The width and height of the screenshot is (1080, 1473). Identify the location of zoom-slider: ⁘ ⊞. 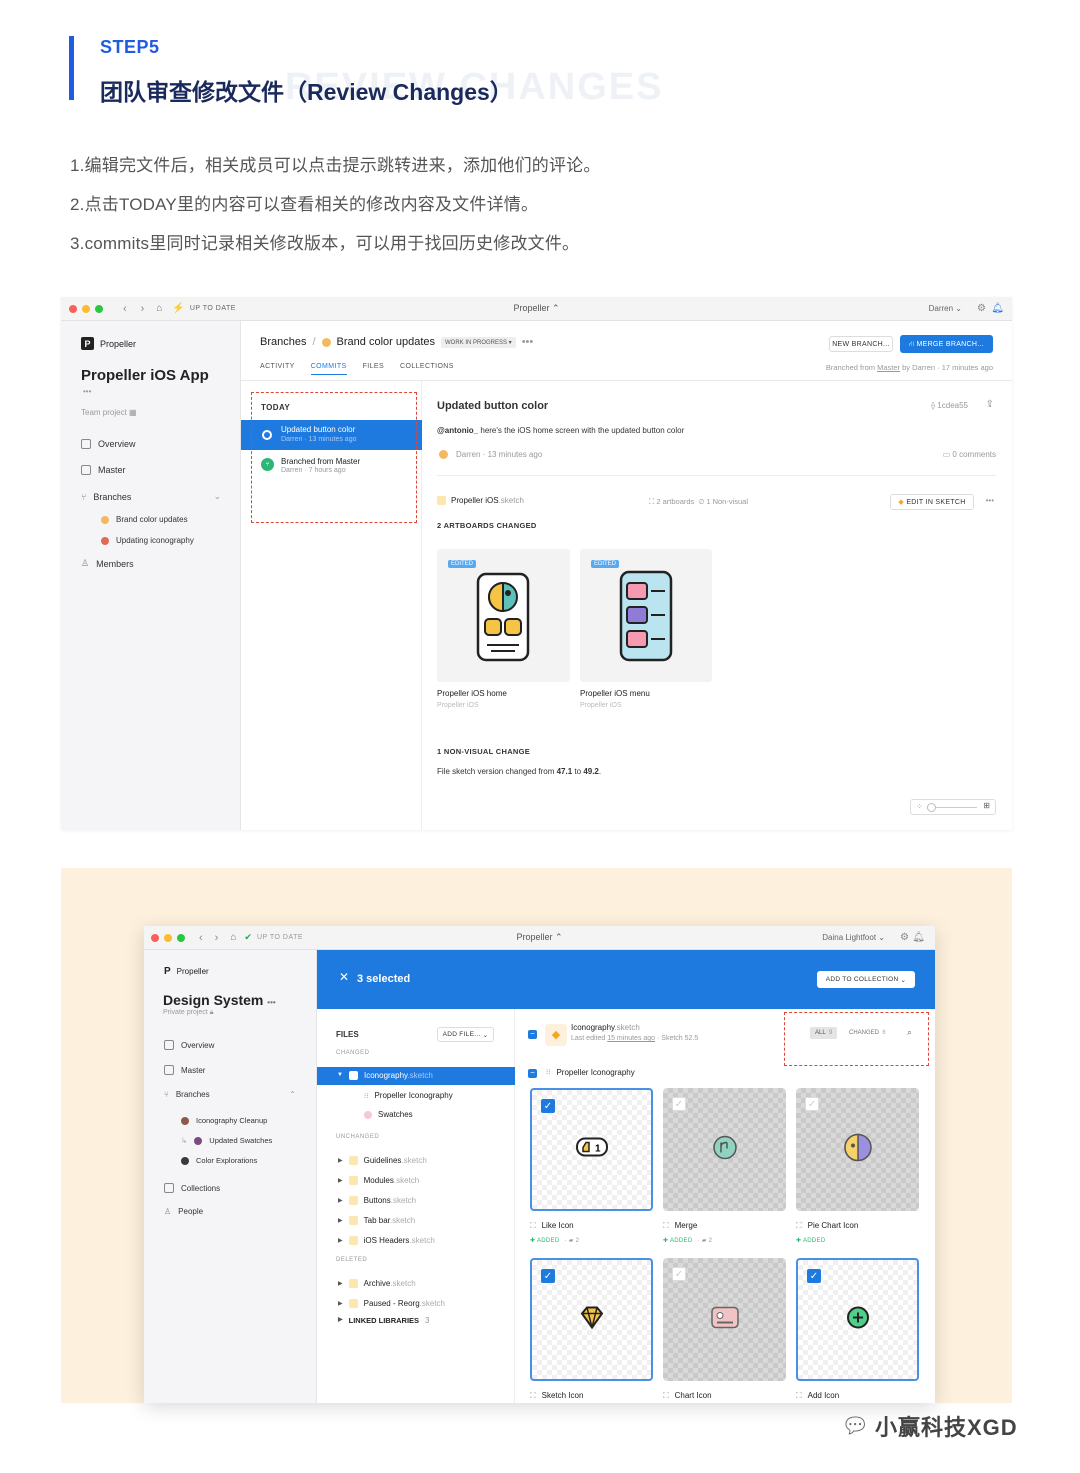
(953, 807).